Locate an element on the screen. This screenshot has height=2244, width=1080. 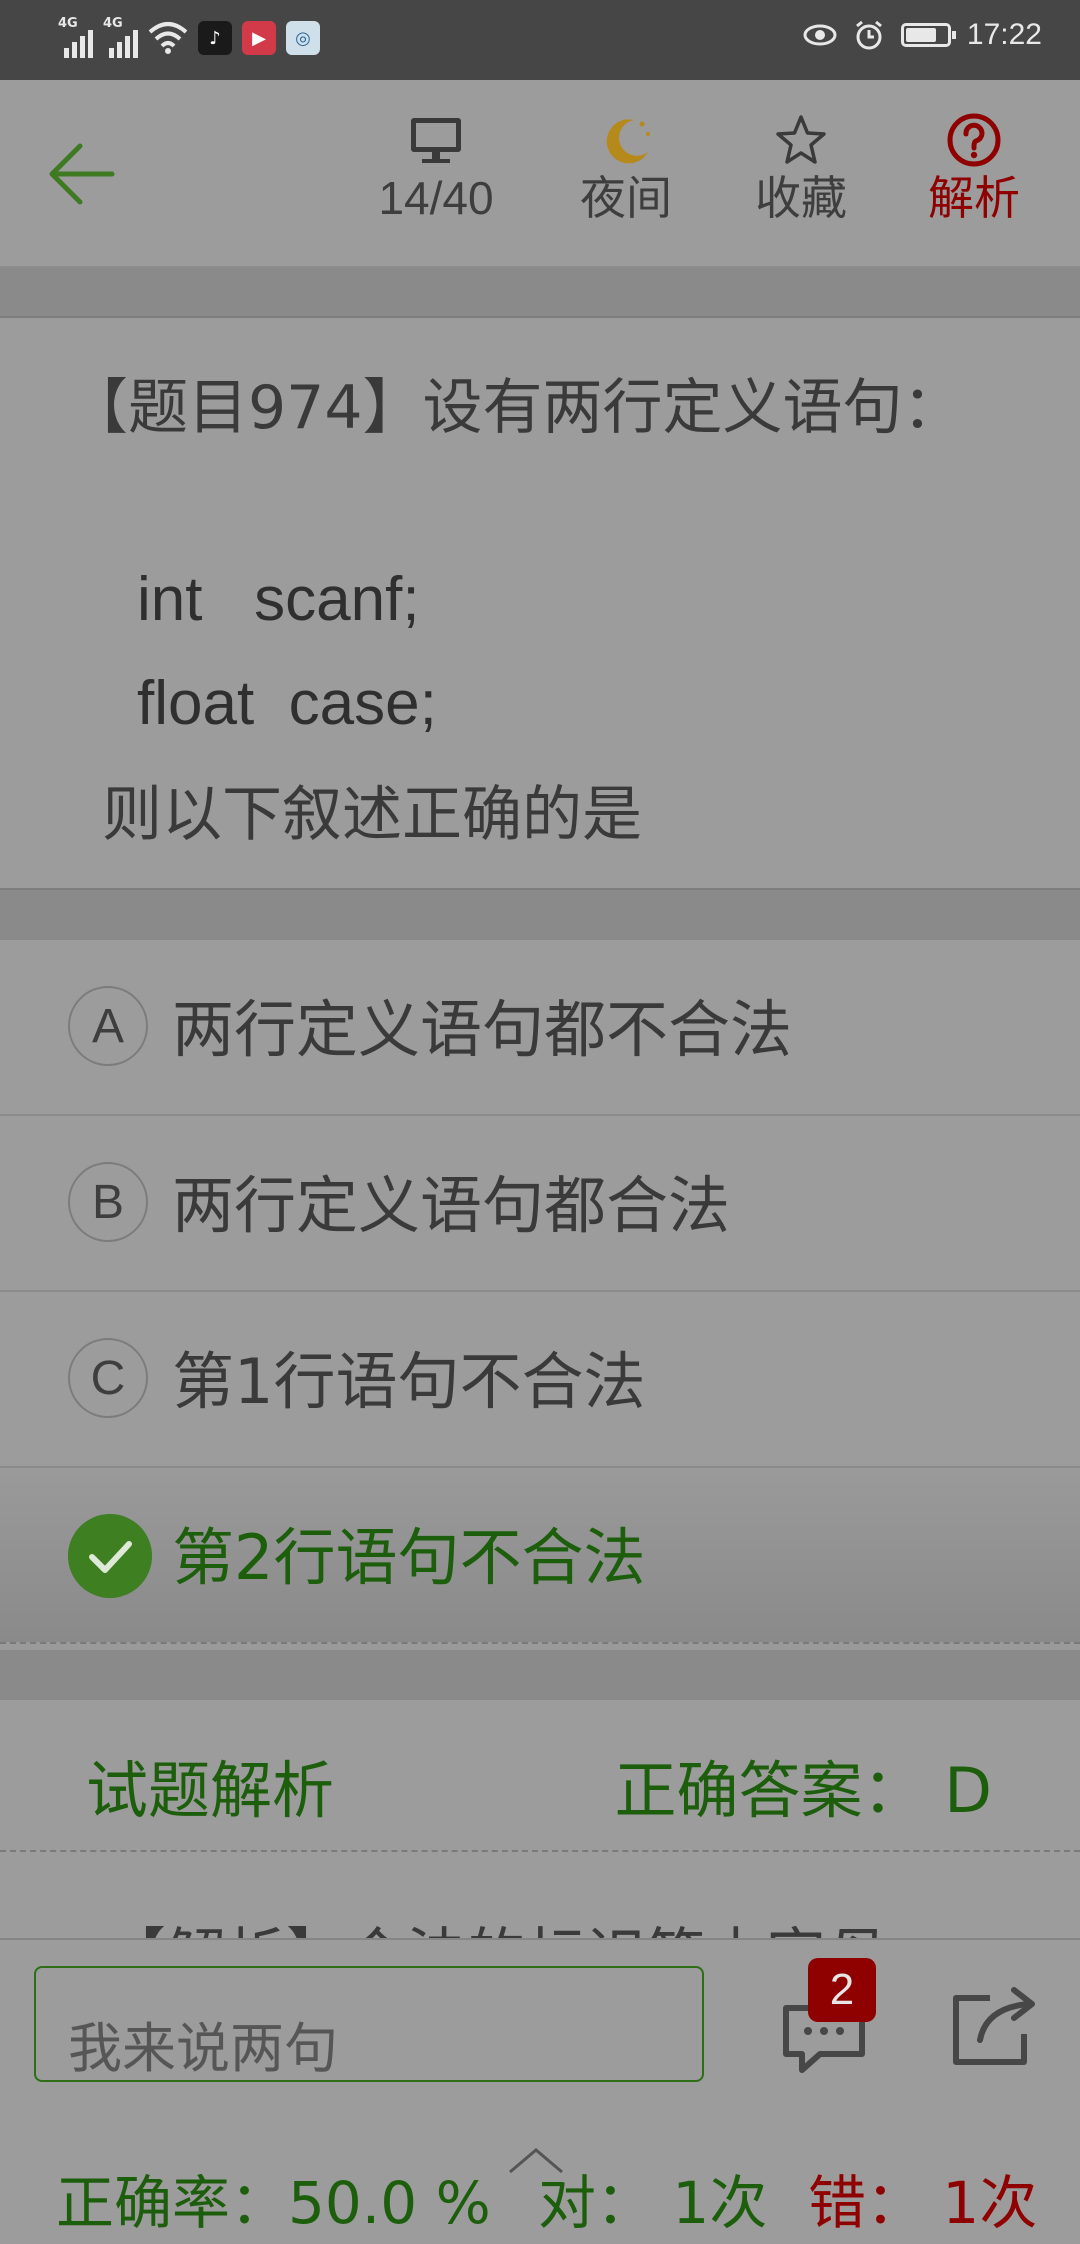
accuracy-rate: 正确率：50.0 % is located at coordinates (273, 2203).